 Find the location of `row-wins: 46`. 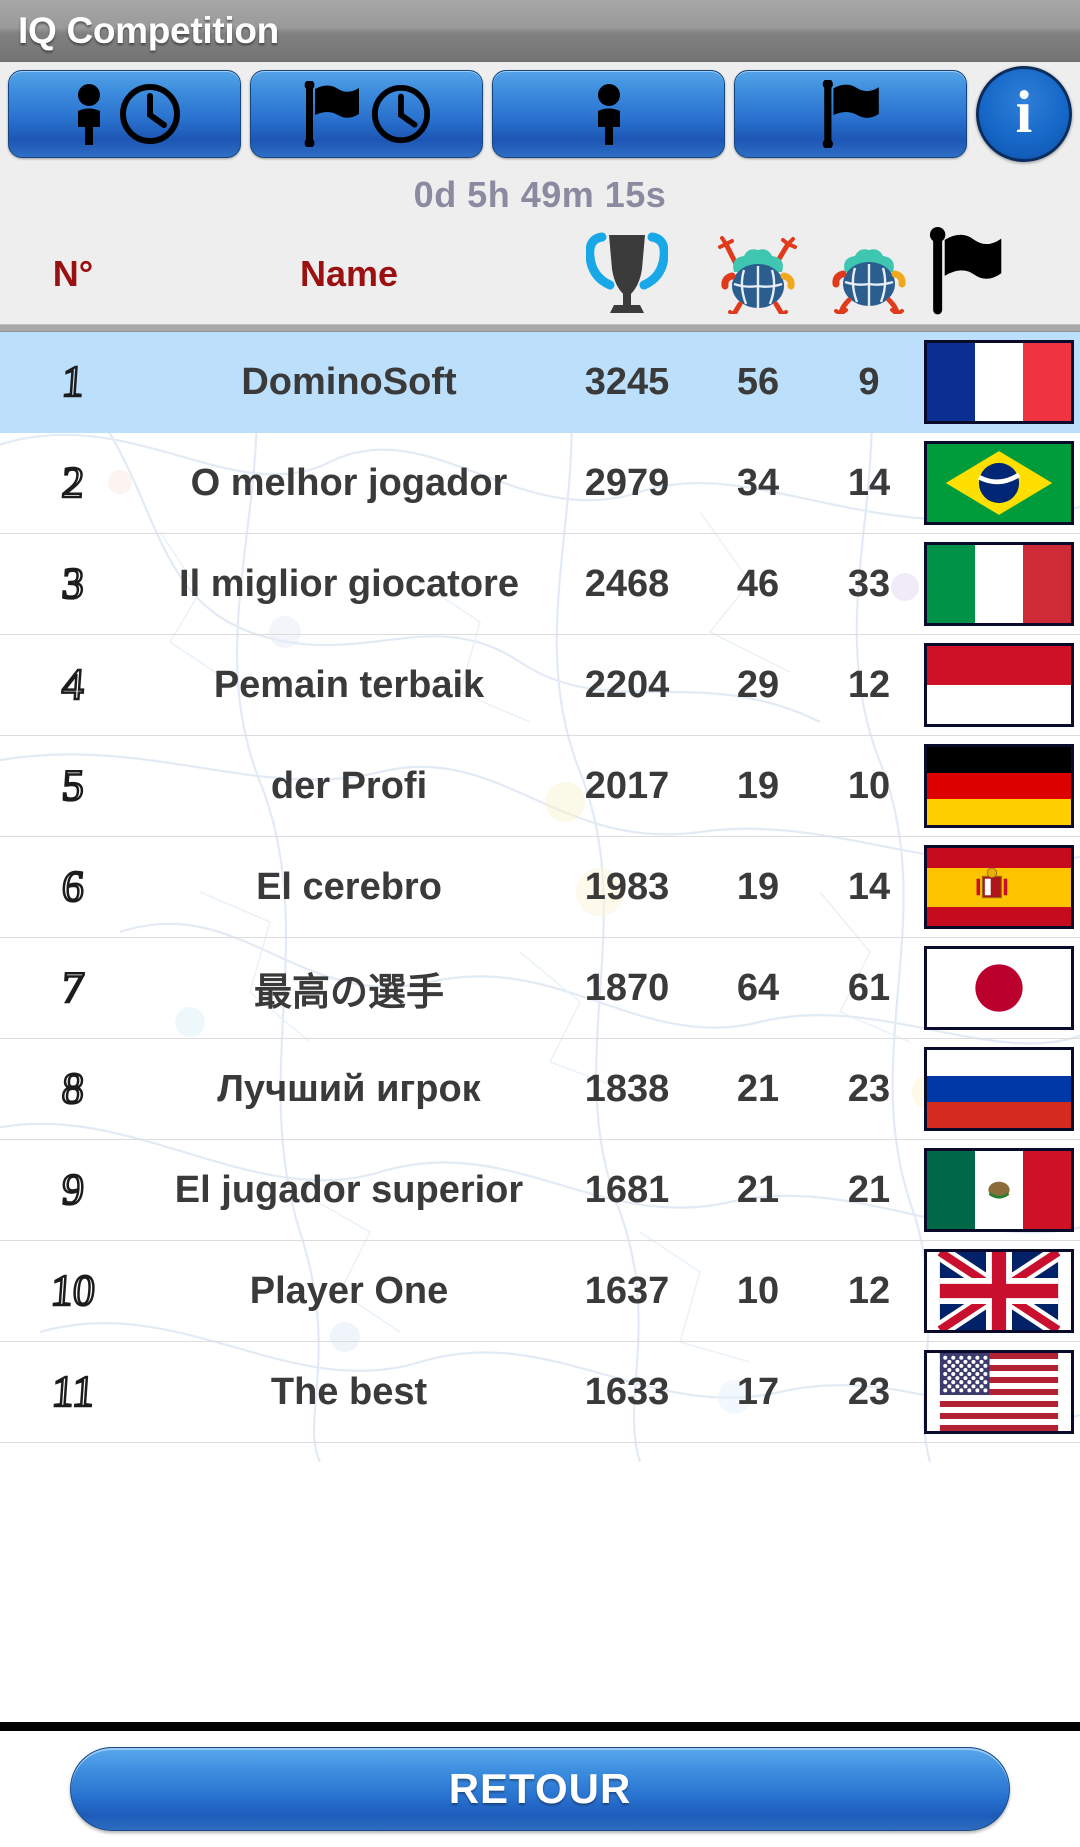

row-wins: 46 is located at coordinates (758, 583).